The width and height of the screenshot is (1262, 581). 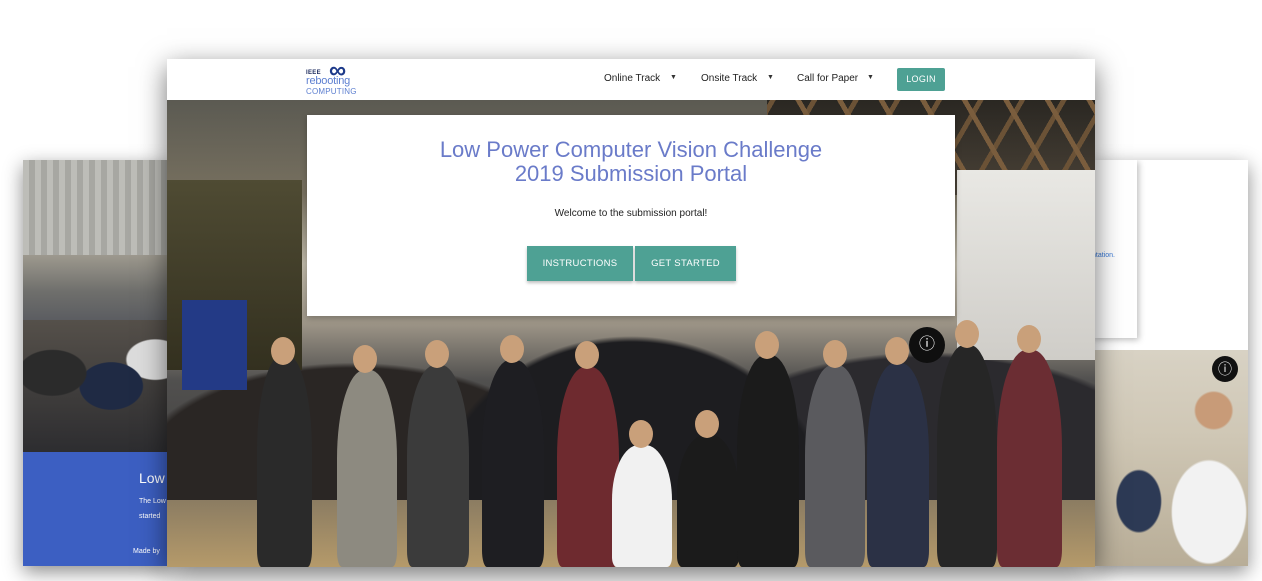 I want to click on right-background-screenshot: ntation. ⓘ, so click(x=1170, y=363).